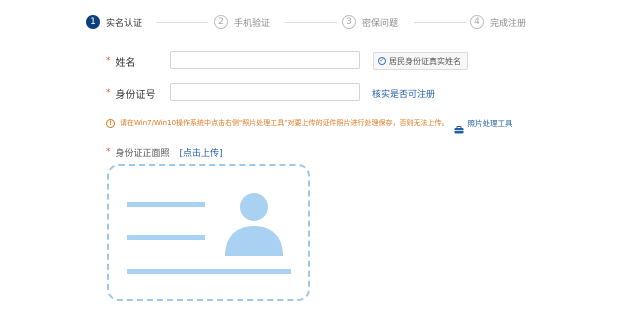 The width and height of the screenshot is (640, 316). I want to click on warning-icon: !, so click(110, 123).